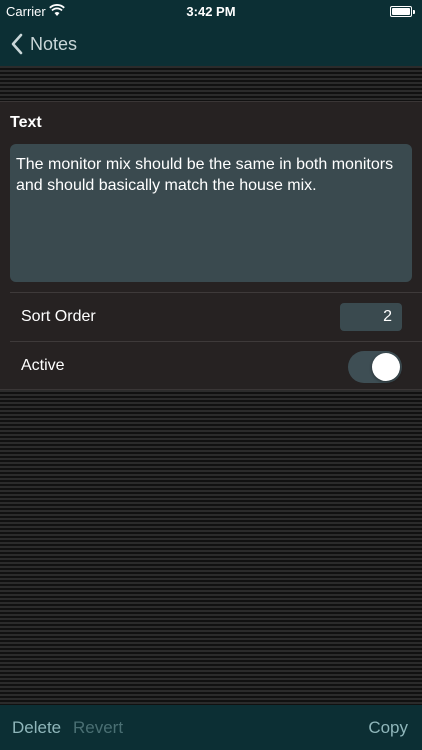 This screenshot has width=422, height=750. I want to click on back-button-label: Notes, so click(54, 43).